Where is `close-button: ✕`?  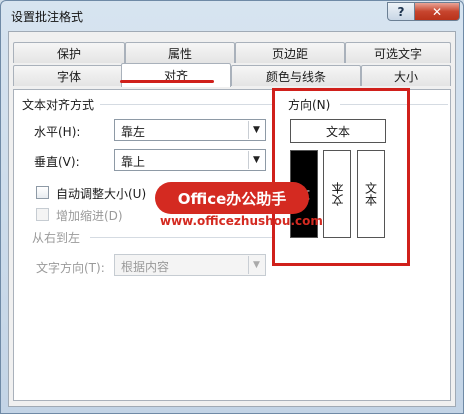 close-button: ✕ is located at coordinates (437, 11).